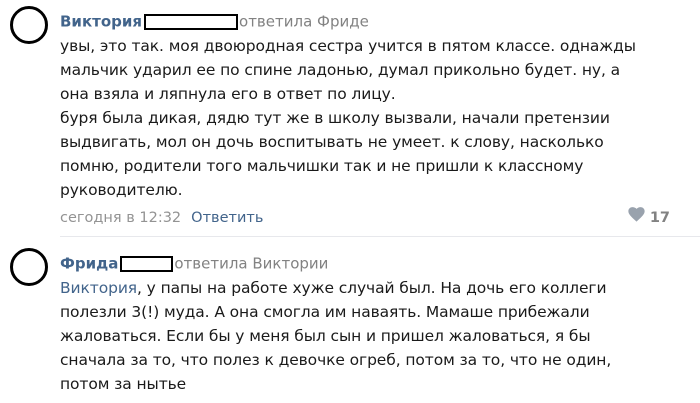 Image resolution: width=700 pixels, height=403 pixels. Describe the element at coordinates (121, 190) in the screenshot. I see `comment-text-line: руководителю.` at that location.